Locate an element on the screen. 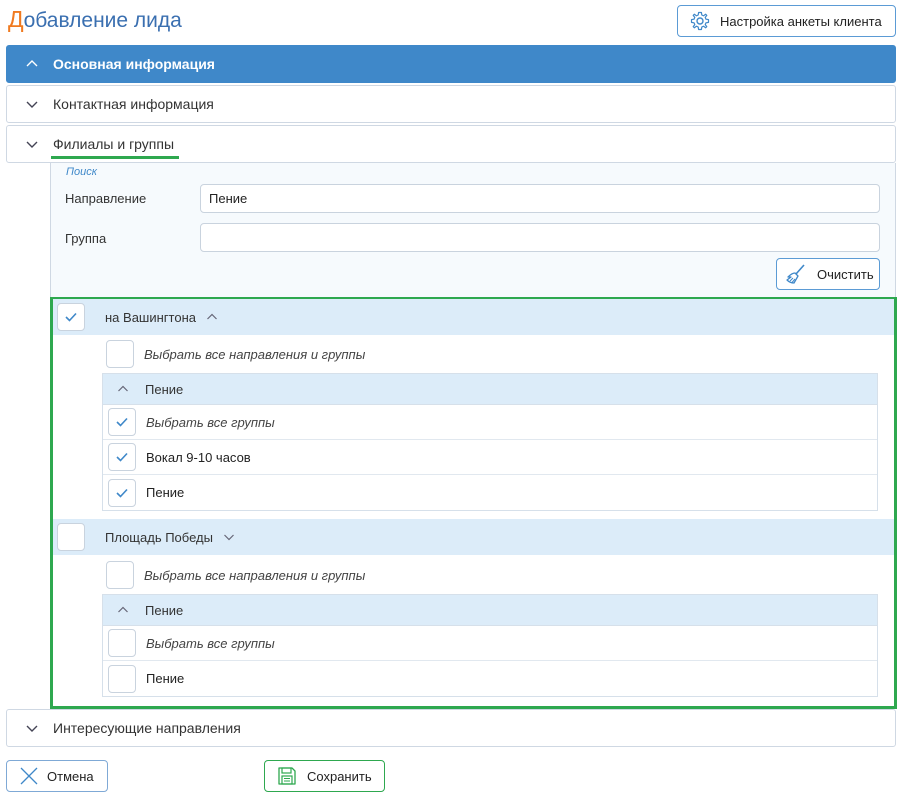 This screenshot has height=801, width=903. search-caption: Поиск is located at coordinates (81, 172).